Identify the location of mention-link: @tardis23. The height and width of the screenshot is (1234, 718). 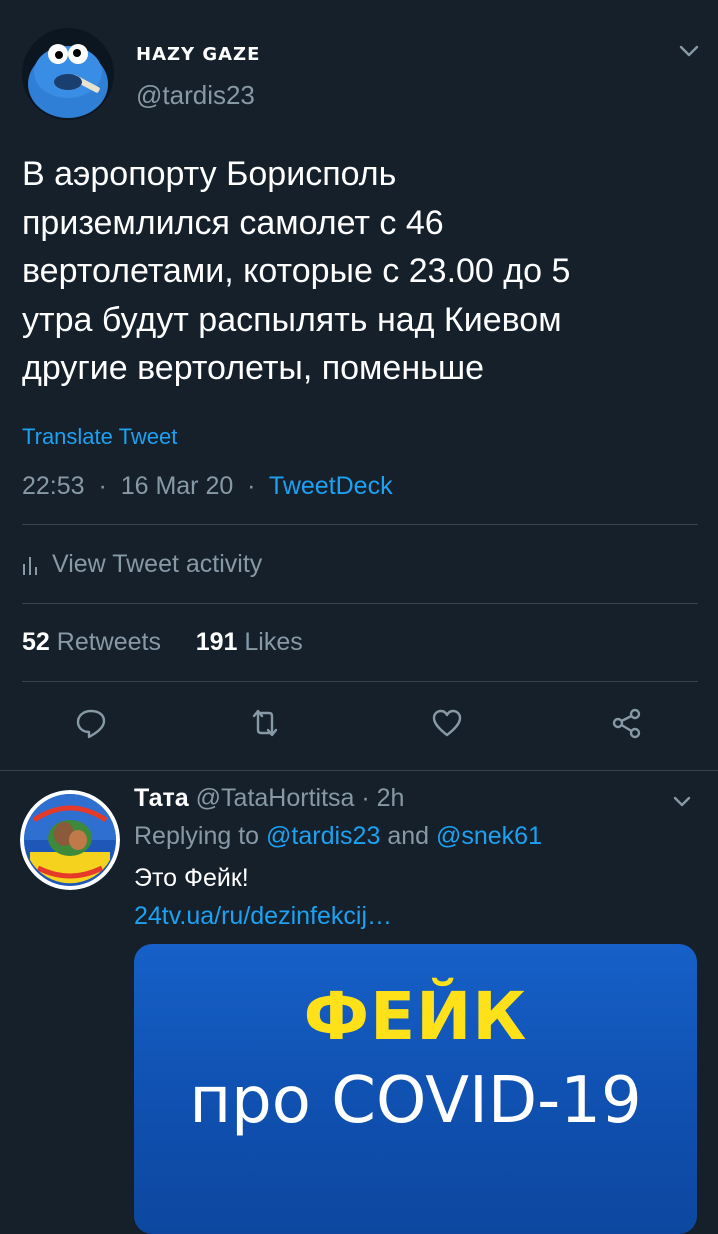
(323, 836).